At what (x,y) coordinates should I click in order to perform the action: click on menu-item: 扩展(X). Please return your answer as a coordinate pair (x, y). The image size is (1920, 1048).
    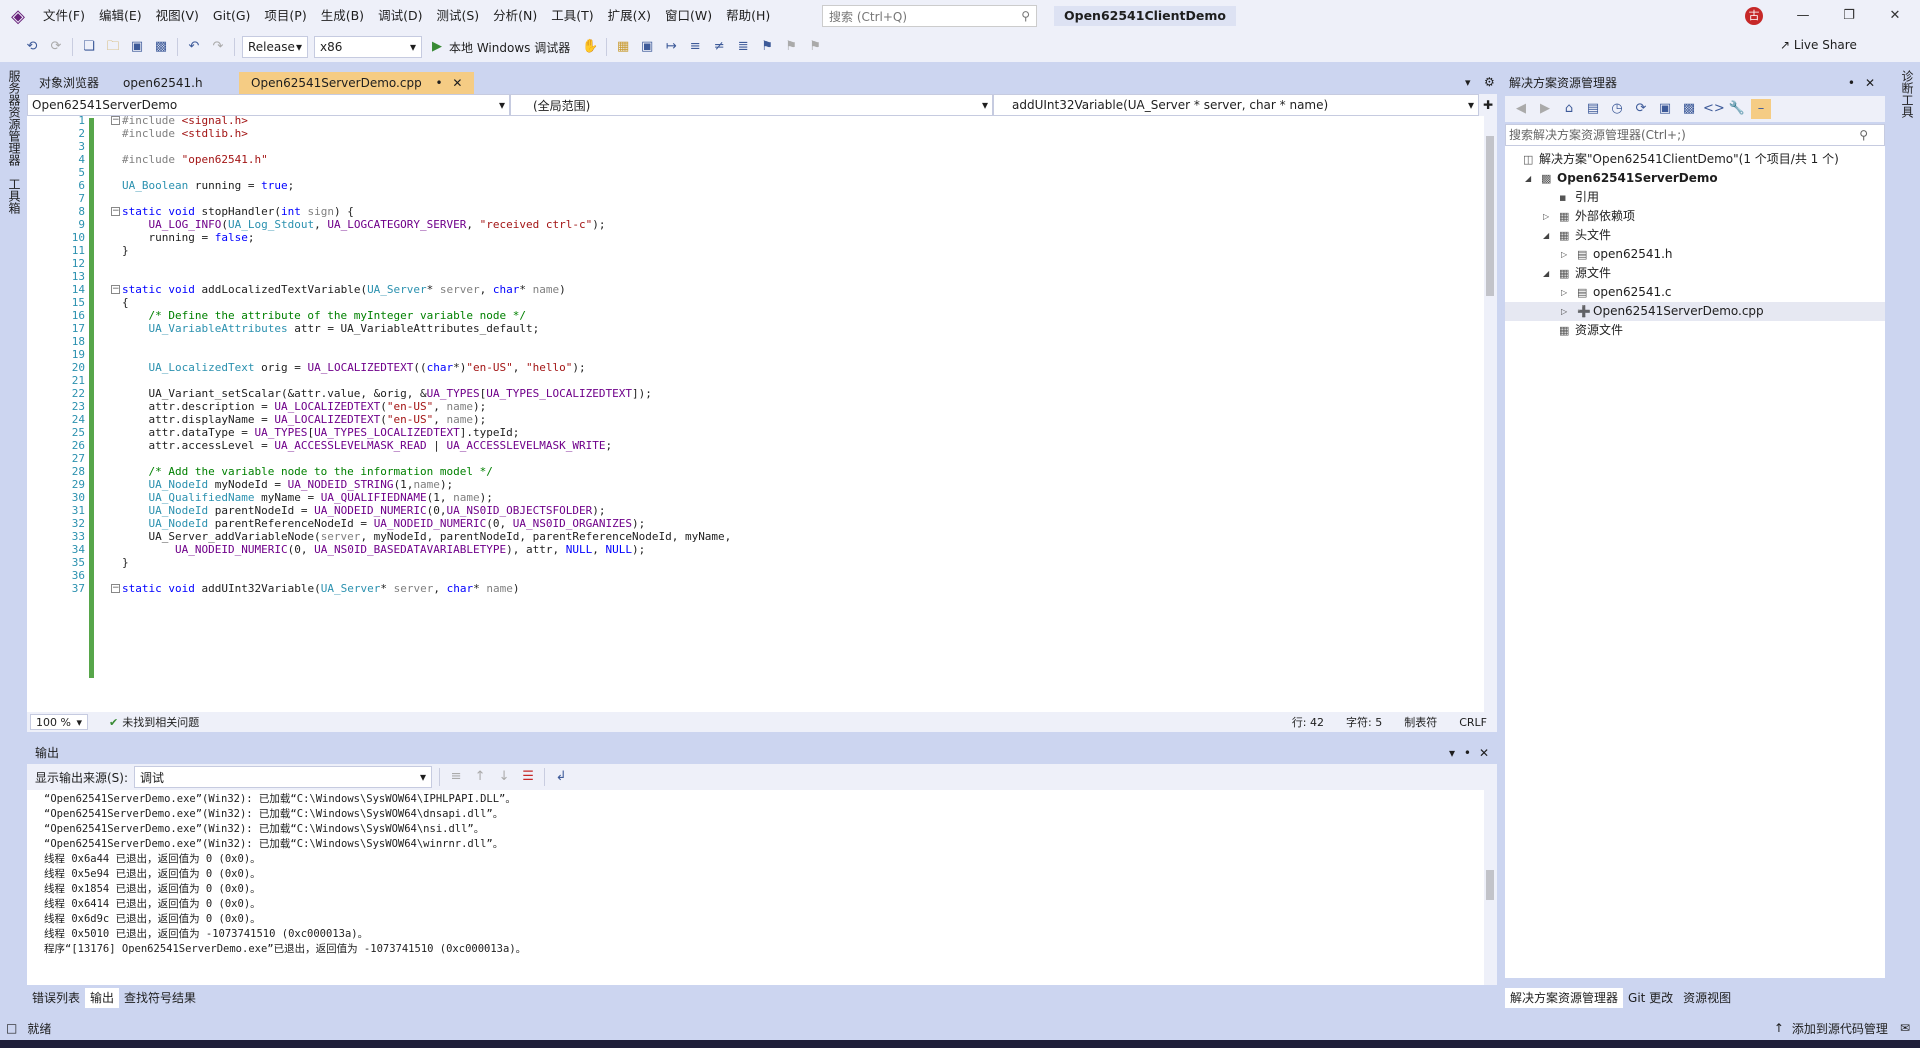
    Looking at the image, I should click on (629, 16).